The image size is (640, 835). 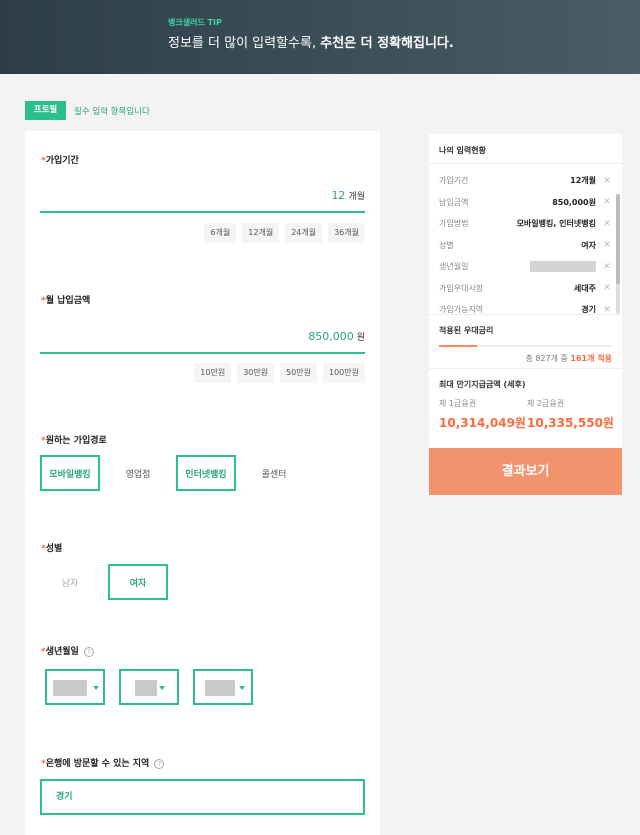 What do you see at coordinates (563, 267) in the screenshot?
I see `birth-redacted` at bounding box center [563, 267].